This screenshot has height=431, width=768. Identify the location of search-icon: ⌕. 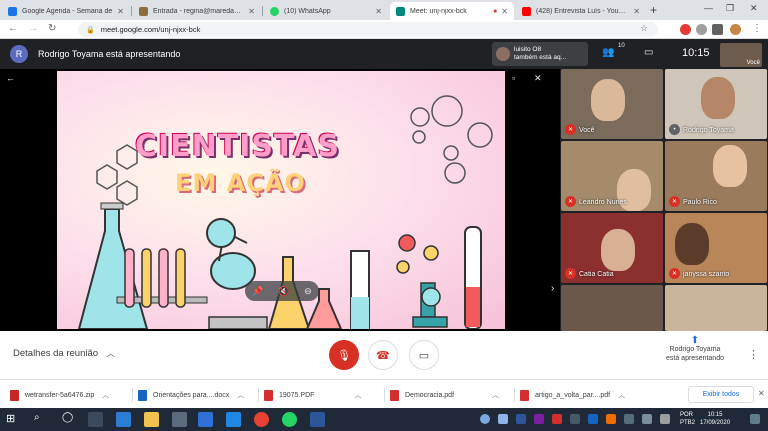
(41, 419).